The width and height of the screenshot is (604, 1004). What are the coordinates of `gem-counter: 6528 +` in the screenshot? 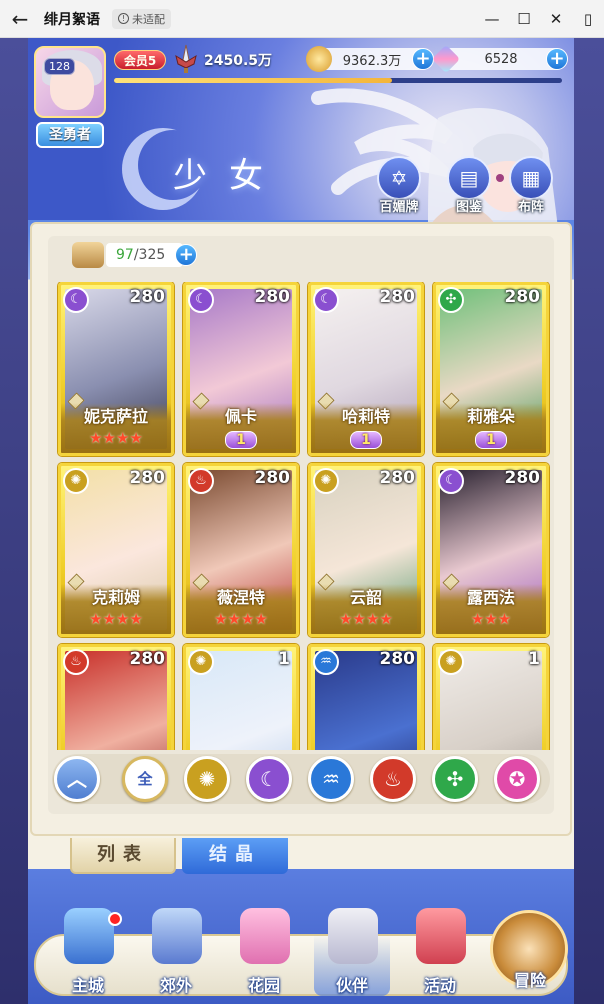 It's located at (499, 59).